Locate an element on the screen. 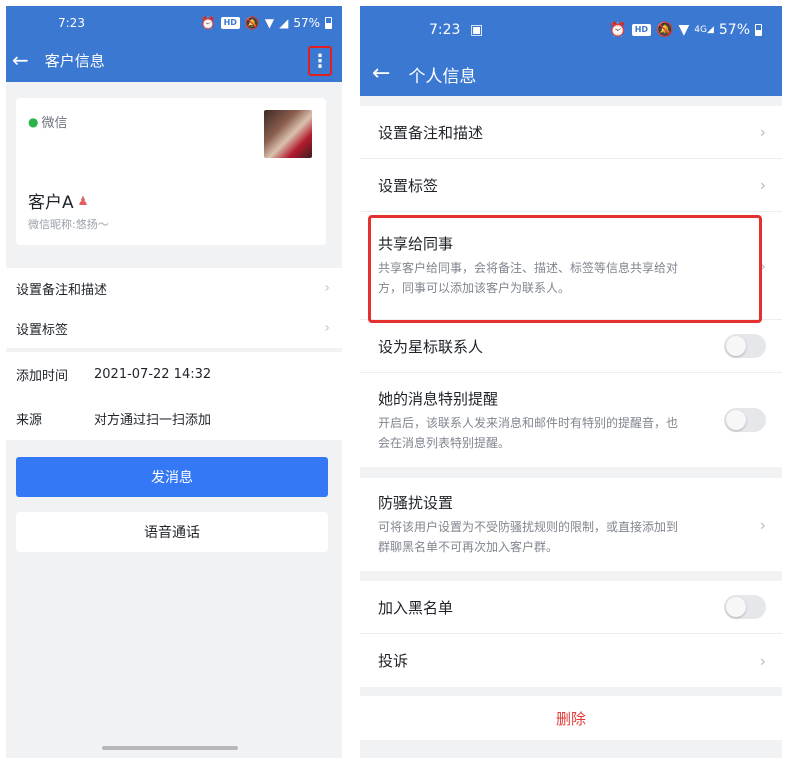 This screenshot has width=791, height=763. delete-button: 删除 is located at coordinates (571, 718).